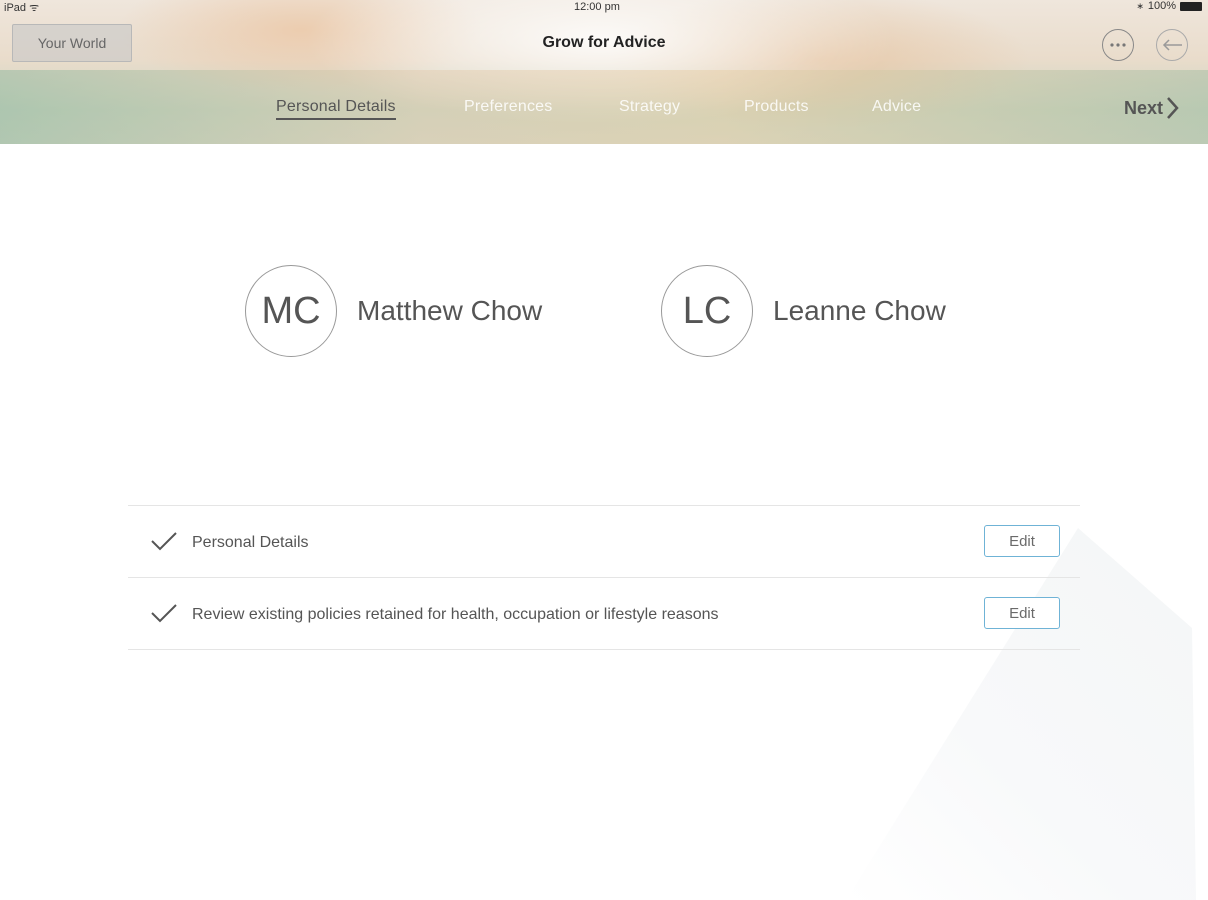 This screenshot has height=900, width=1208. Describe the element at coordinates (1140, 5) in the screenshot. I see `bluetooth-icon: ∗` at that location.